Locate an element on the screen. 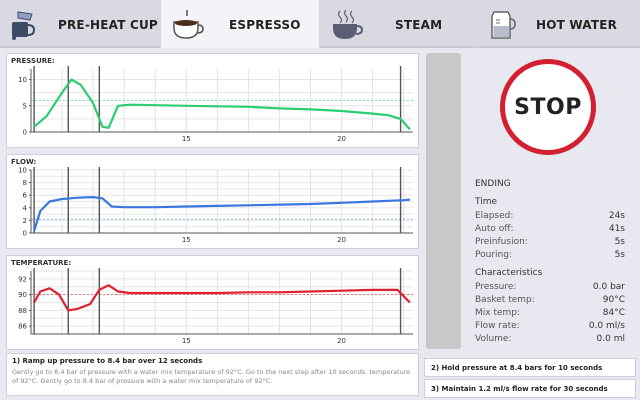 The image size is (640, 400). cup-pour-icon is located at coordinates (26, 25).